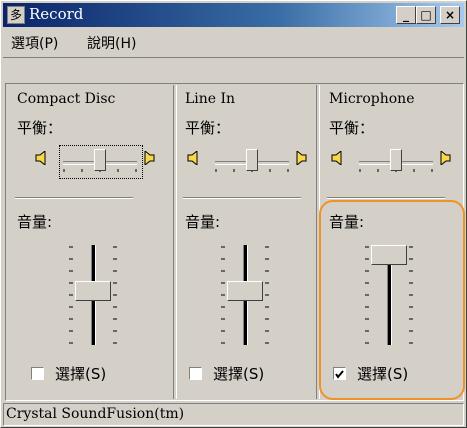 This screenshot has width=467, height=428. Describe the element at coordinates (392, 300) in the screenshot. I see `microphone-highlight` at that location.